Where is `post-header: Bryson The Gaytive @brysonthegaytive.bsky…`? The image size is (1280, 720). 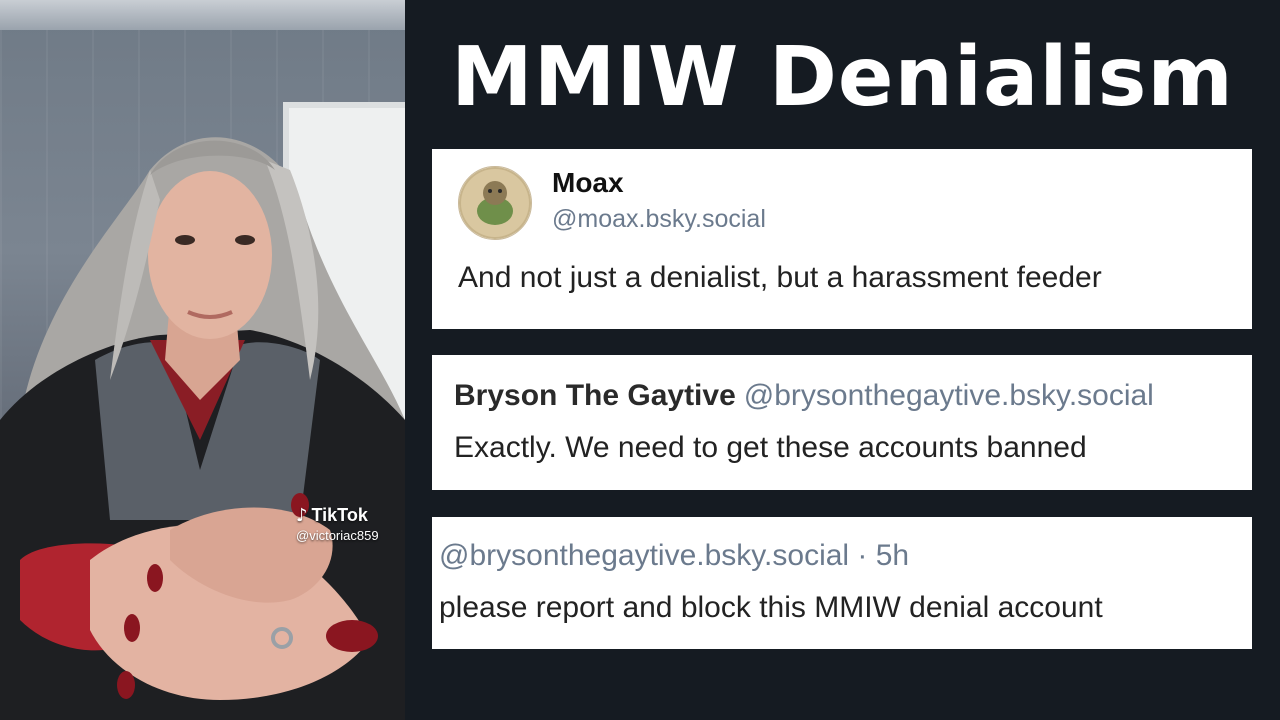
post-header: Bryson The Gaytive @brysonthegaytive.bsky… is located at coordinates (804, 396).